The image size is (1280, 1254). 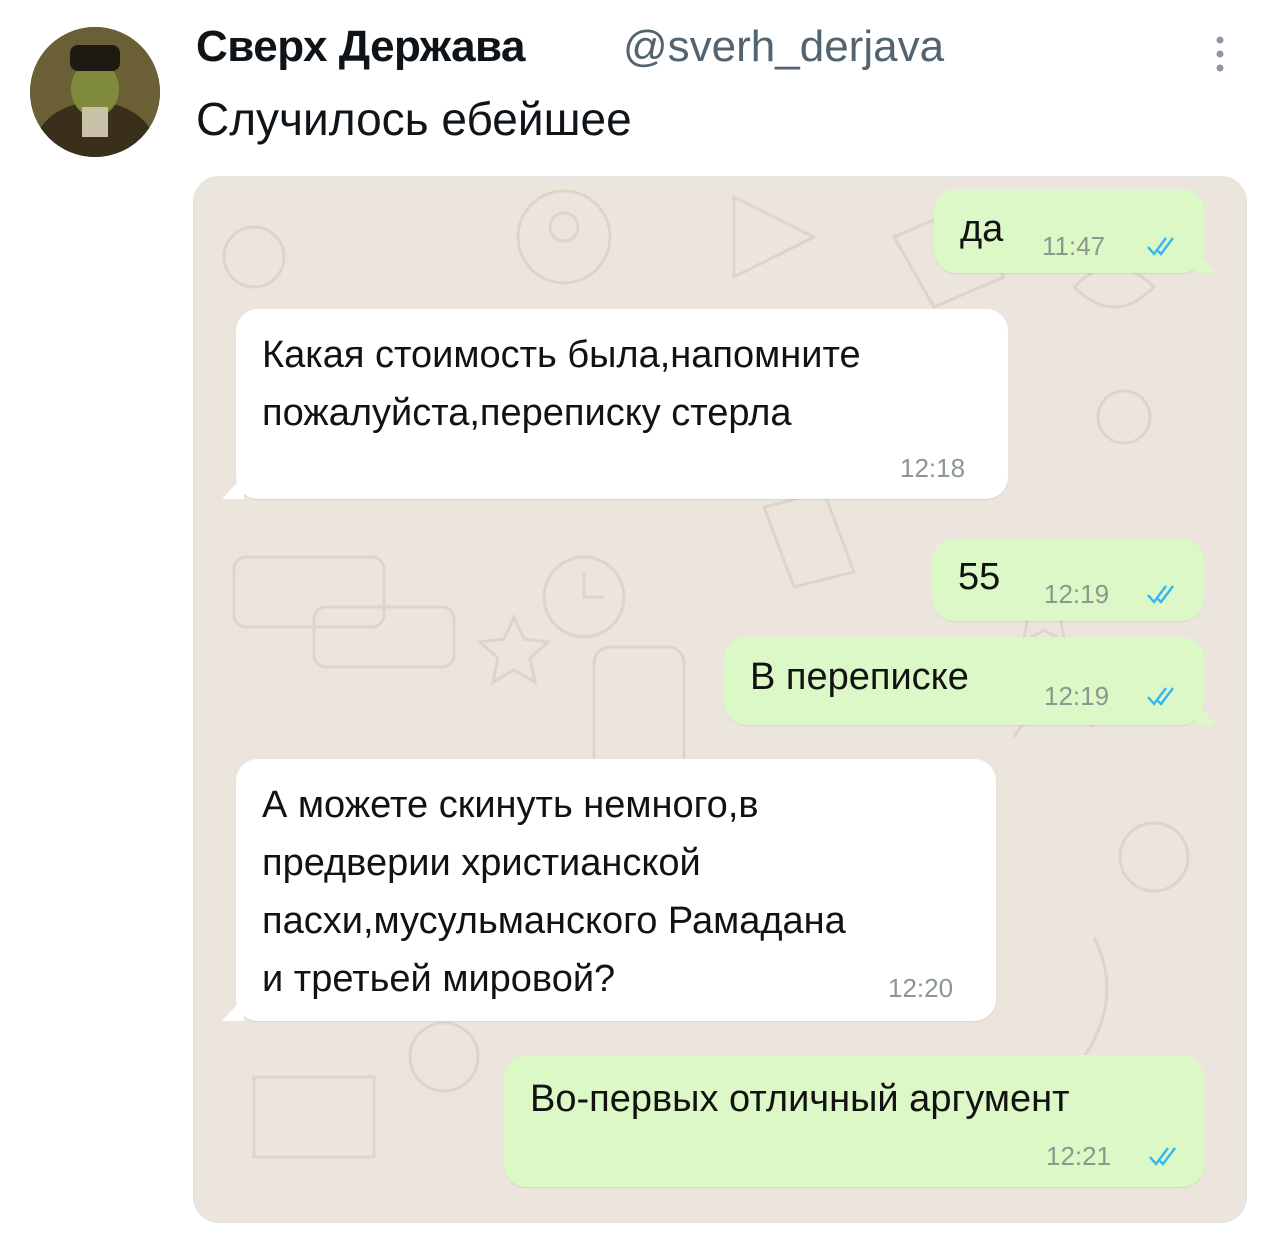 I want to click on more-options-icon, so click(x=1220, y=54).